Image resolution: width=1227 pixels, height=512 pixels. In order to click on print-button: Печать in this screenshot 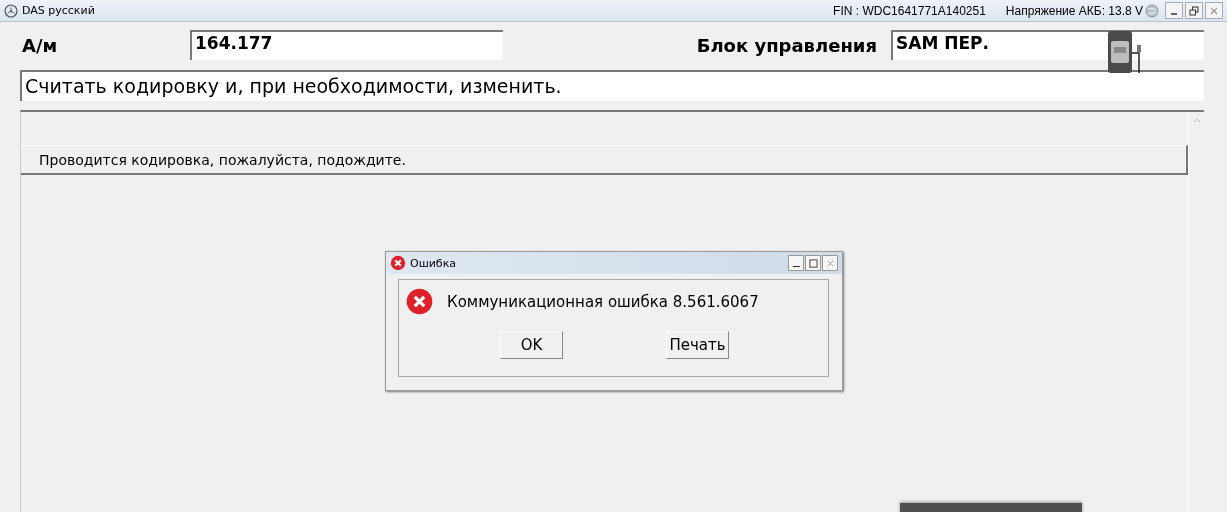, I will do `click(697, 345)`.